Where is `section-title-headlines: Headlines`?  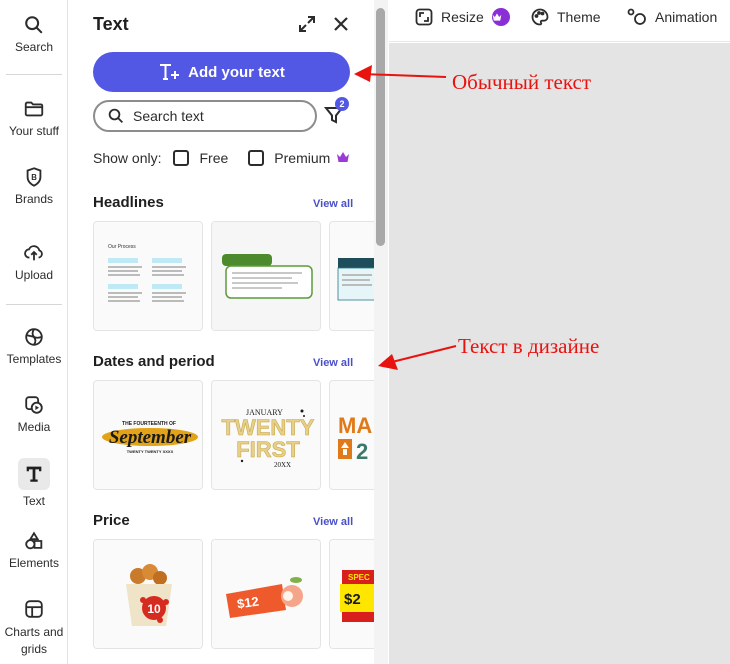 section-title-headlines: Headlines is located at coordinates (128, 202).